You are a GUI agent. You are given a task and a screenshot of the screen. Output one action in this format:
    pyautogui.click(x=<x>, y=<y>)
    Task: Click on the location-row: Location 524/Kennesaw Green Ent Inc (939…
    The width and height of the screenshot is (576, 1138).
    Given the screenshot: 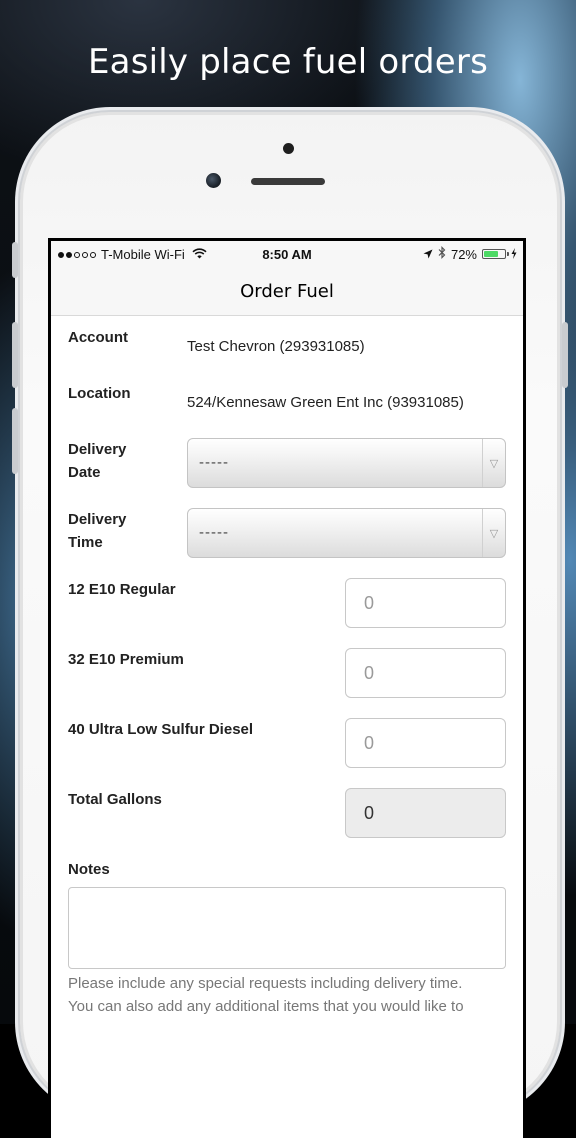 What is the action you would take?
    pyautogui.click(x=287, y=396)
    